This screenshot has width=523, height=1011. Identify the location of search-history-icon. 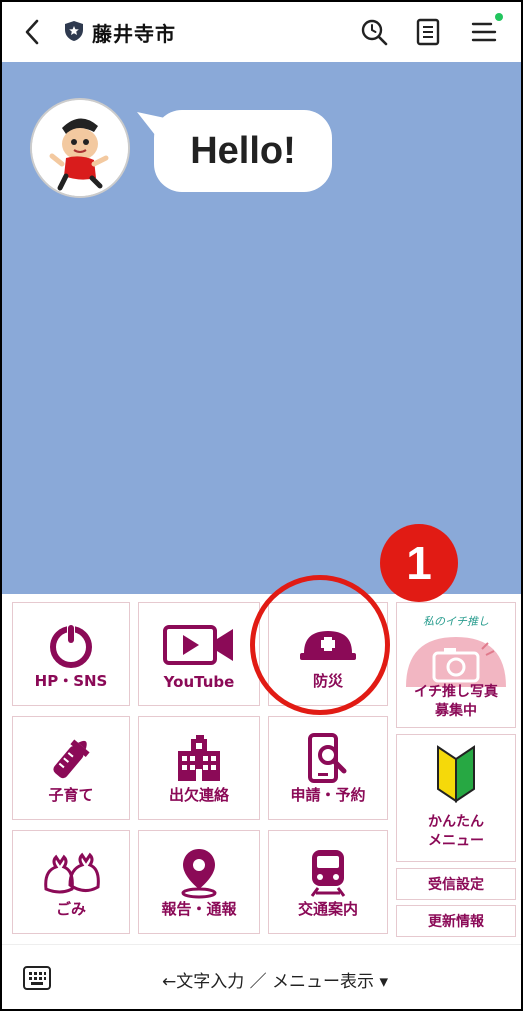
(374, 32).